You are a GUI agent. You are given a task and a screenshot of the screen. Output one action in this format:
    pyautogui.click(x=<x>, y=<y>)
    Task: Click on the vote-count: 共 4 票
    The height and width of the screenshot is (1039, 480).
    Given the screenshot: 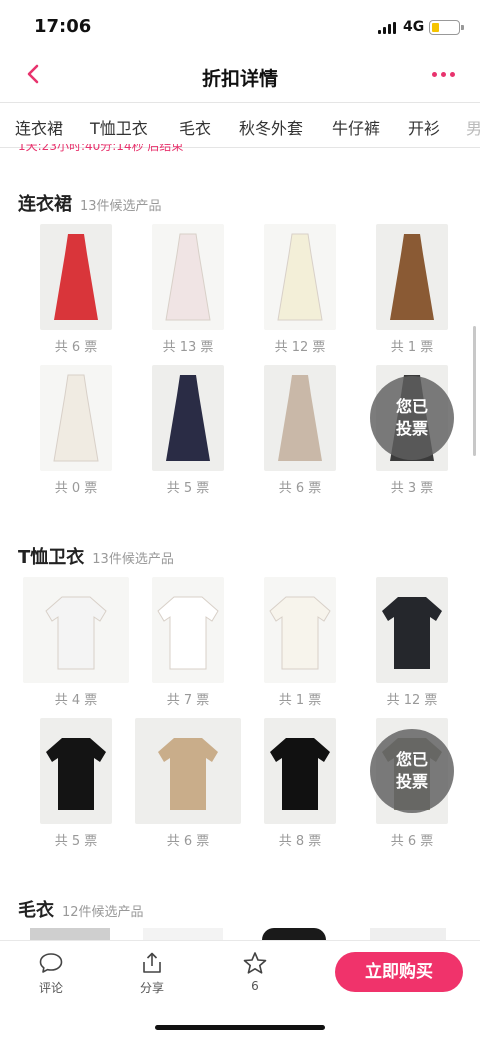 What is the action you would take?
    pyautogui.click(x=76, y=700)
    